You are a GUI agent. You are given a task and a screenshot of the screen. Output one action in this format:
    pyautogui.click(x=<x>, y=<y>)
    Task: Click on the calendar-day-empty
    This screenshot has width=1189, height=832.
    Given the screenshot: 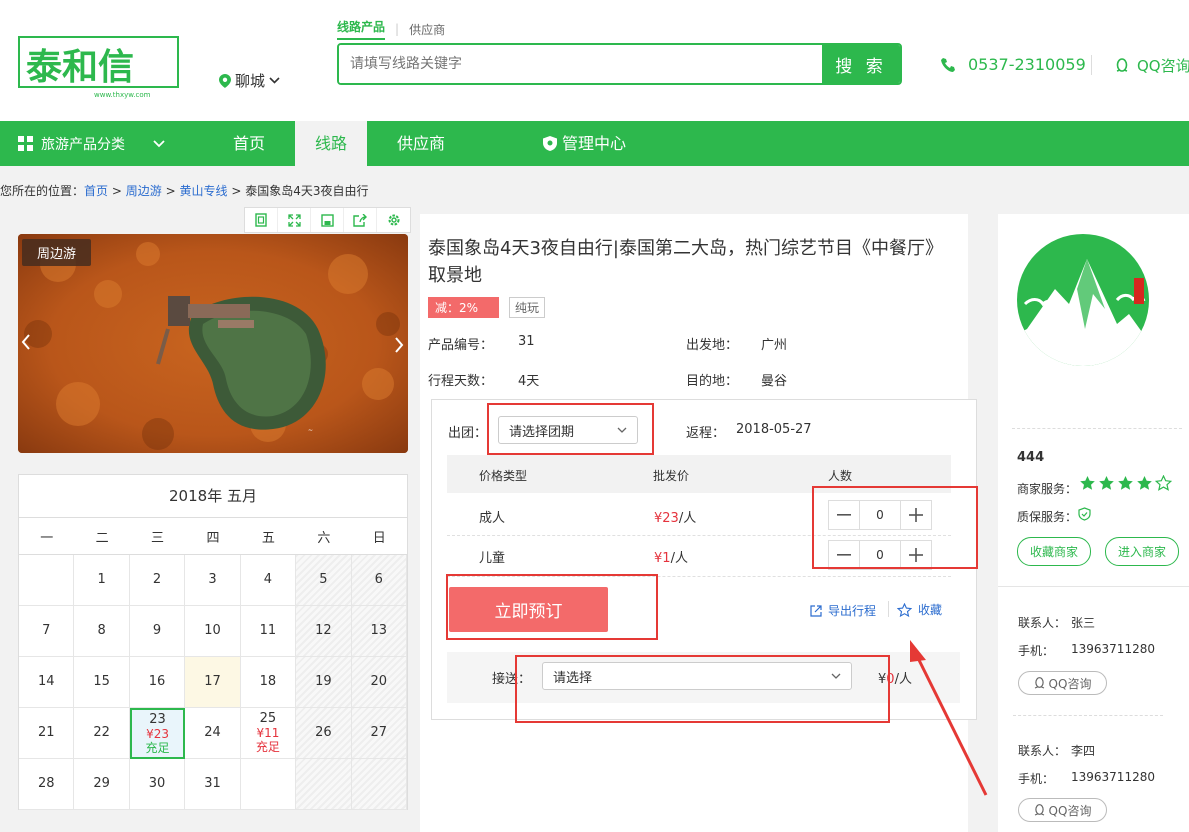 What is the action you would take?
    pyautogui.click(x=47, y=580)
    